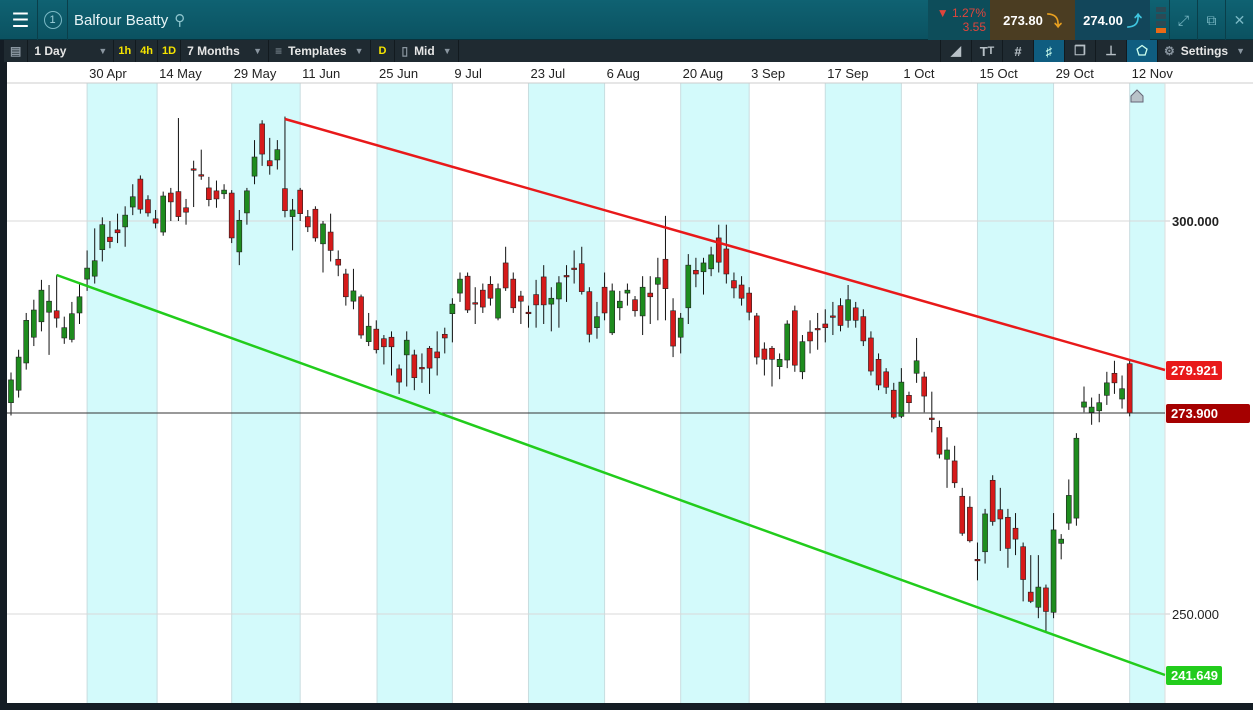 The image size is (1253, 710). What do you see at coordinates (1211, 20) in the screenshot?
I see `popout-icon: ⧉` at bounding box center [1211, 20].